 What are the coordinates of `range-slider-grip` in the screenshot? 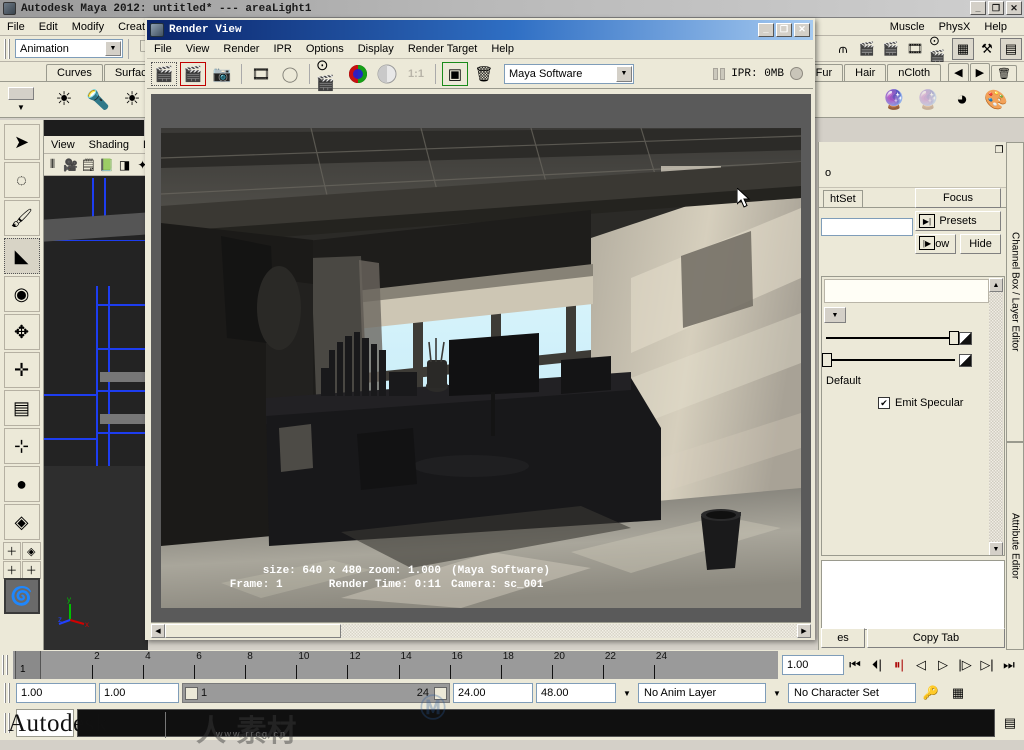 It's located at (7, 693).